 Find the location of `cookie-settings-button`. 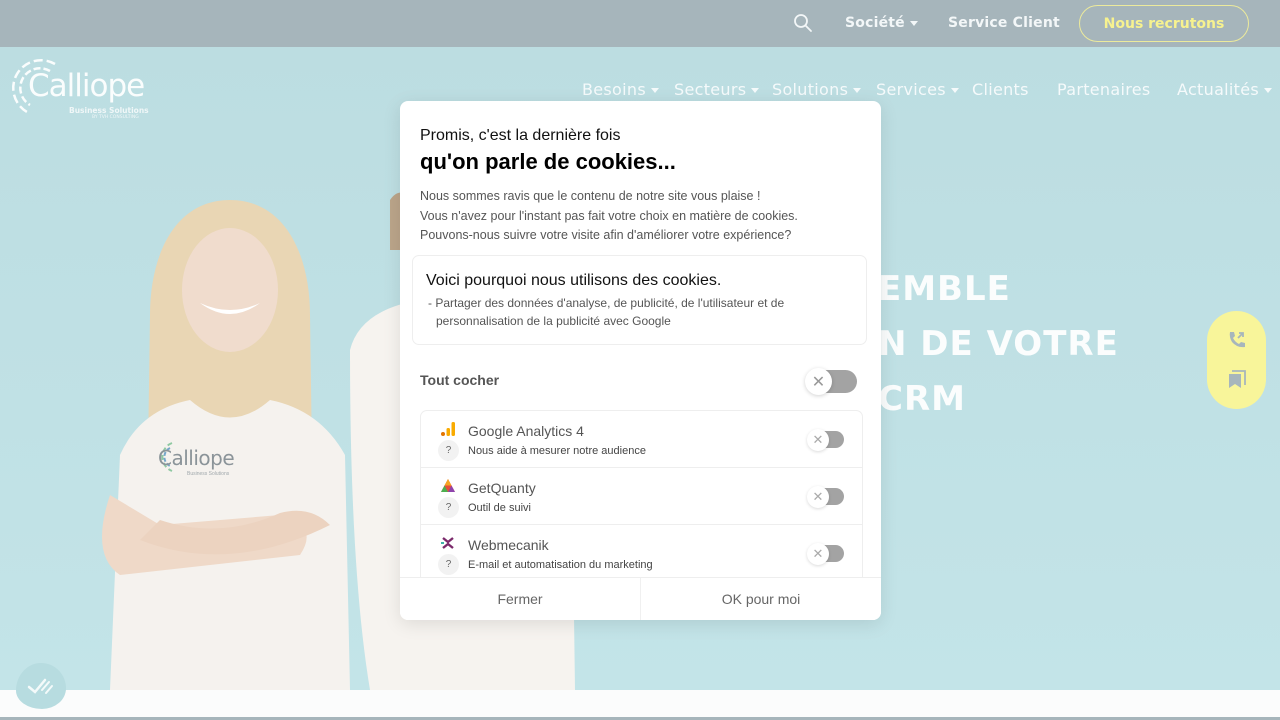

cookie-settings-button is located at coordinates (41, 686).